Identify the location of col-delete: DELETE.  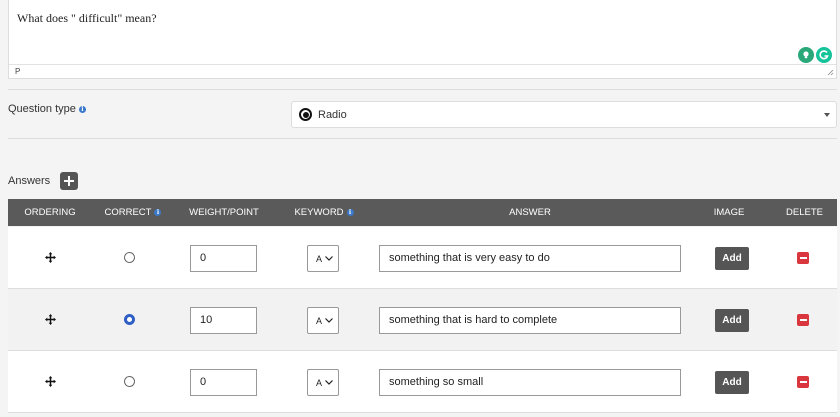
(804, 212).